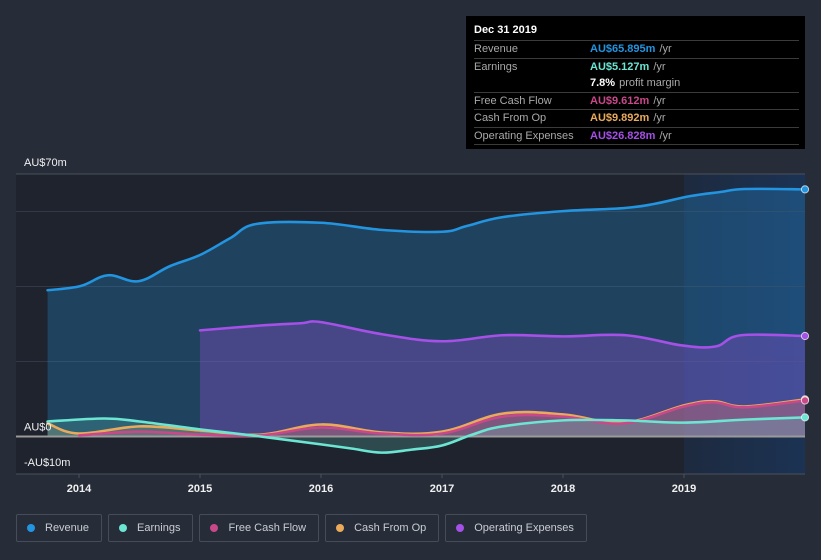 The image size is (821, 560). What do you see at coordinates (623, 135) in the screenshot?
I see `tooltip-value-operating-expenses: AU$26.828m` at bounding box center [623, 135].